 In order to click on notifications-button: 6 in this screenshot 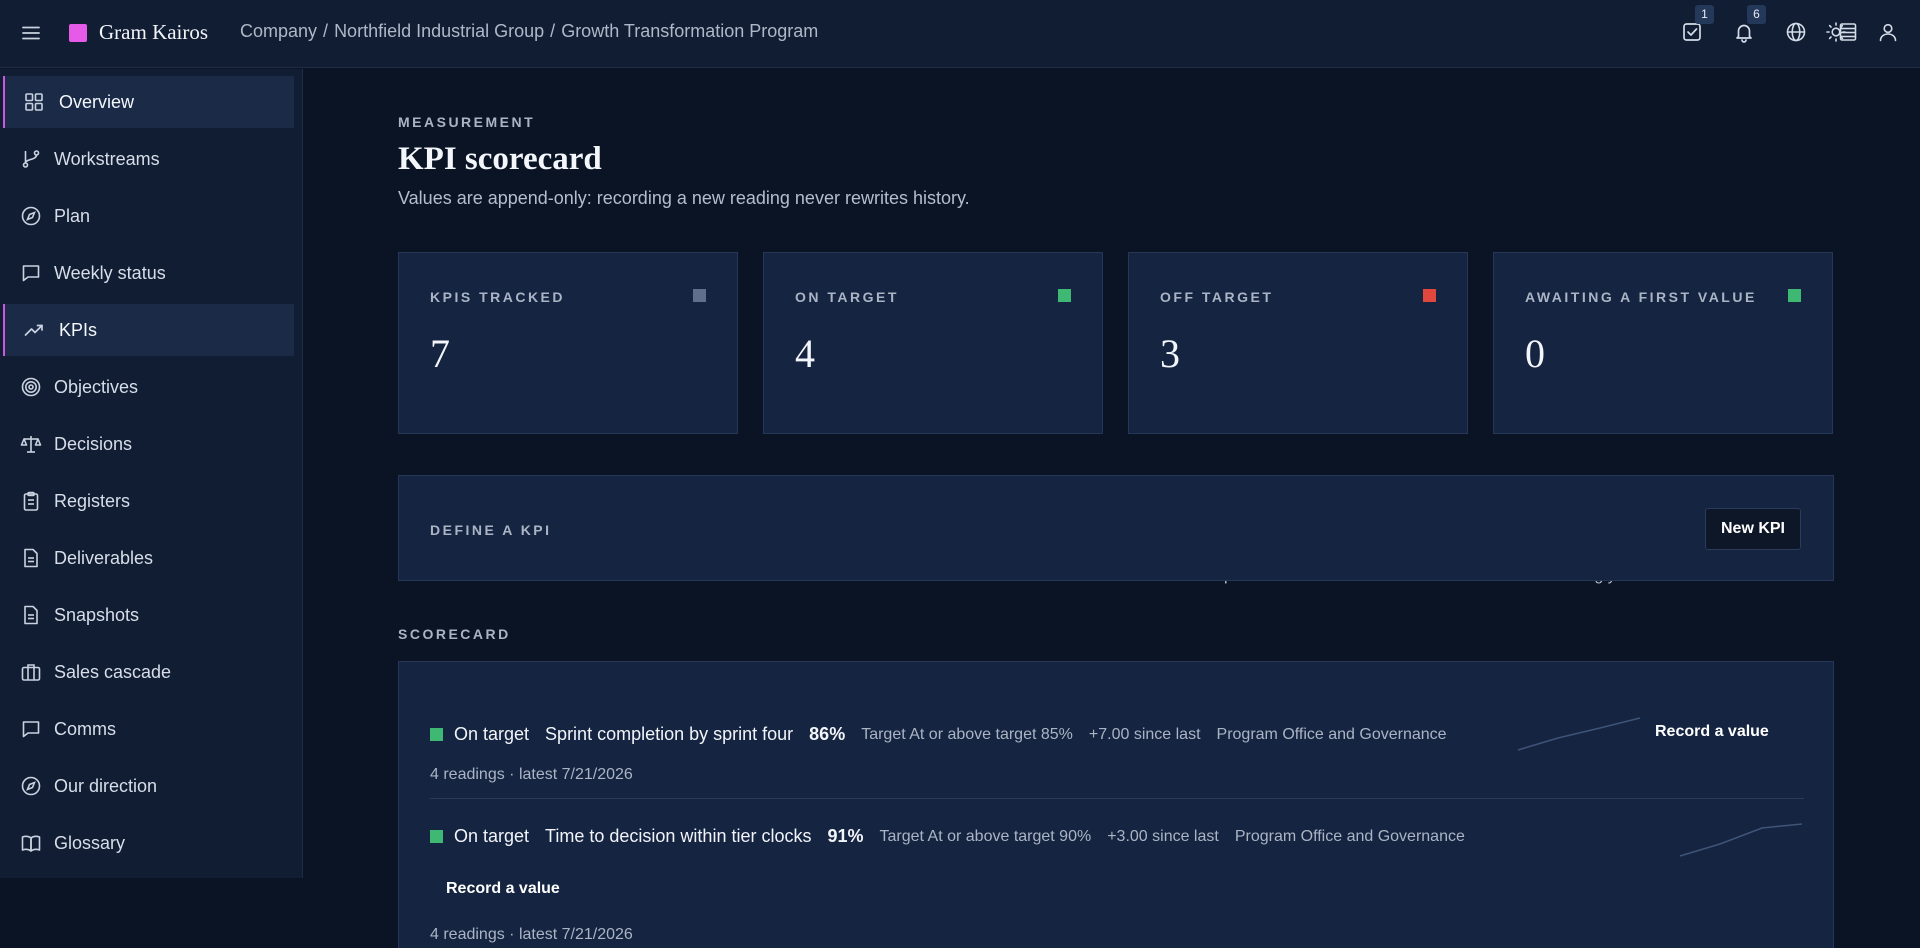, I will do `click(1749, 24)`.